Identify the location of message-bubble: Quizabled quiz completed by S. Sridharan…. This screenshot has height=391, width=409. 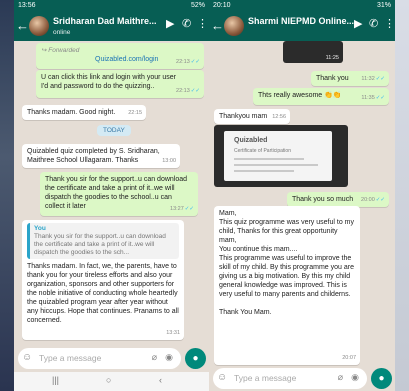
(101, 156).